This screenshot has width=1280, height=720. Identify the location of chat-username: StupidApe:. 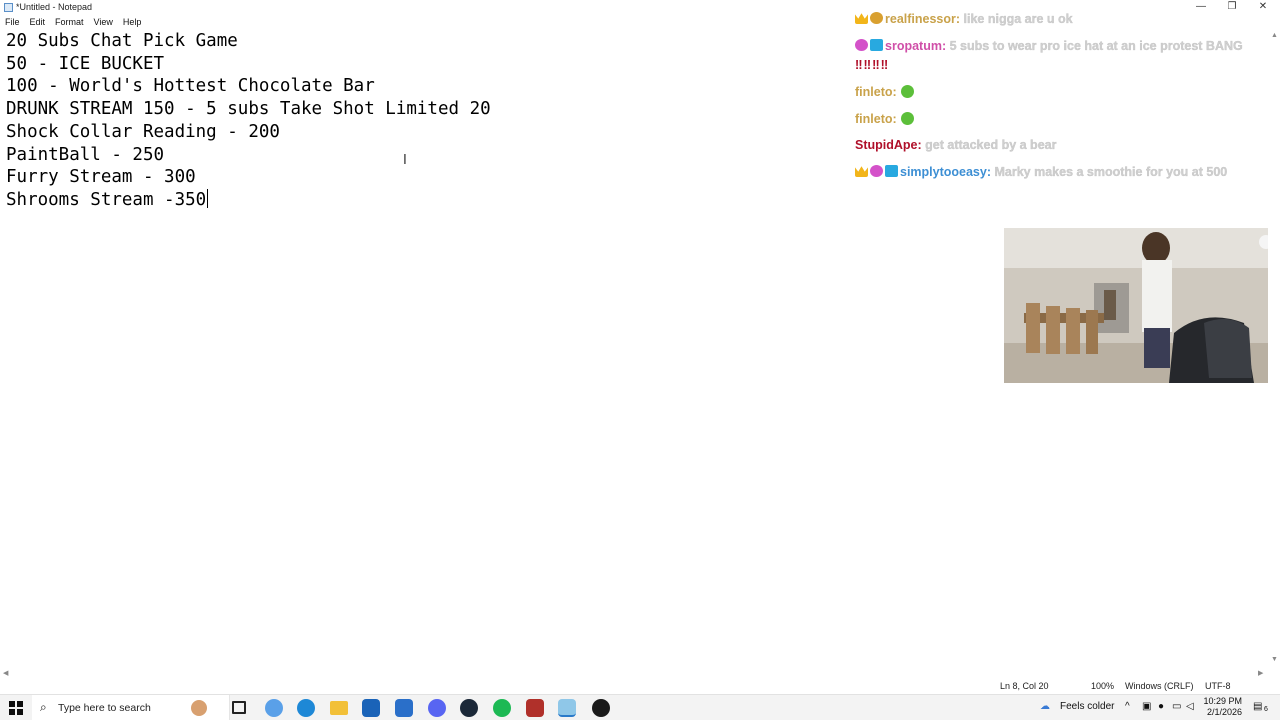
(888, 145).